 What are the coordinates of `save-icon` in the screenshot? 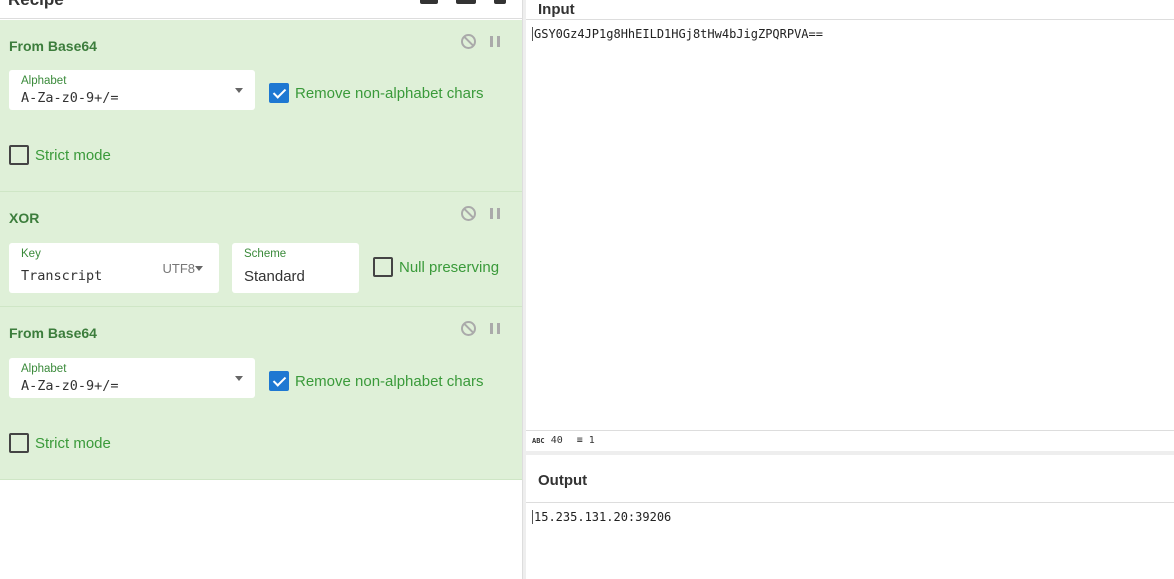 It's located at (429, 2).